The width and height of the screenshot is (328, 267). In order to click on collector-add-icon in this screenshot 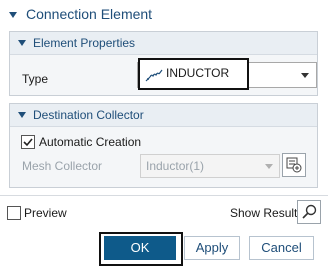, I will do `click(294, 165)`.